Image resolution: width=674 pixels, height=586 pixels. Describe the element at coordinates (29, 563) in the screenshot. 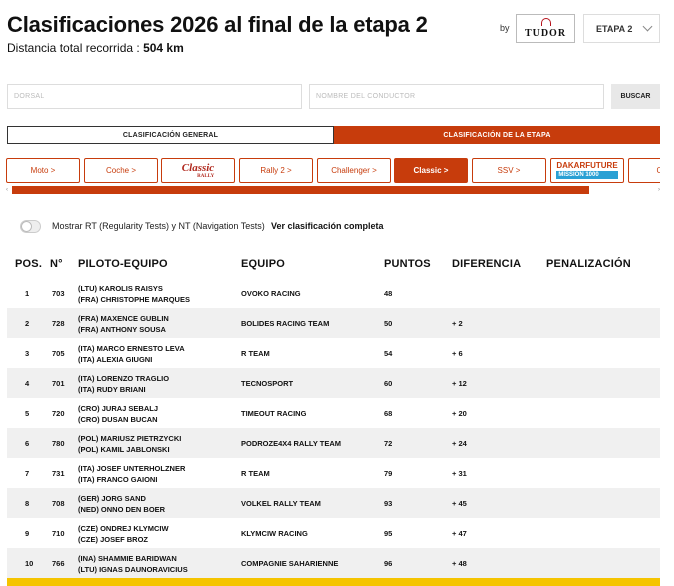

I see `row-position: 10` at that location.